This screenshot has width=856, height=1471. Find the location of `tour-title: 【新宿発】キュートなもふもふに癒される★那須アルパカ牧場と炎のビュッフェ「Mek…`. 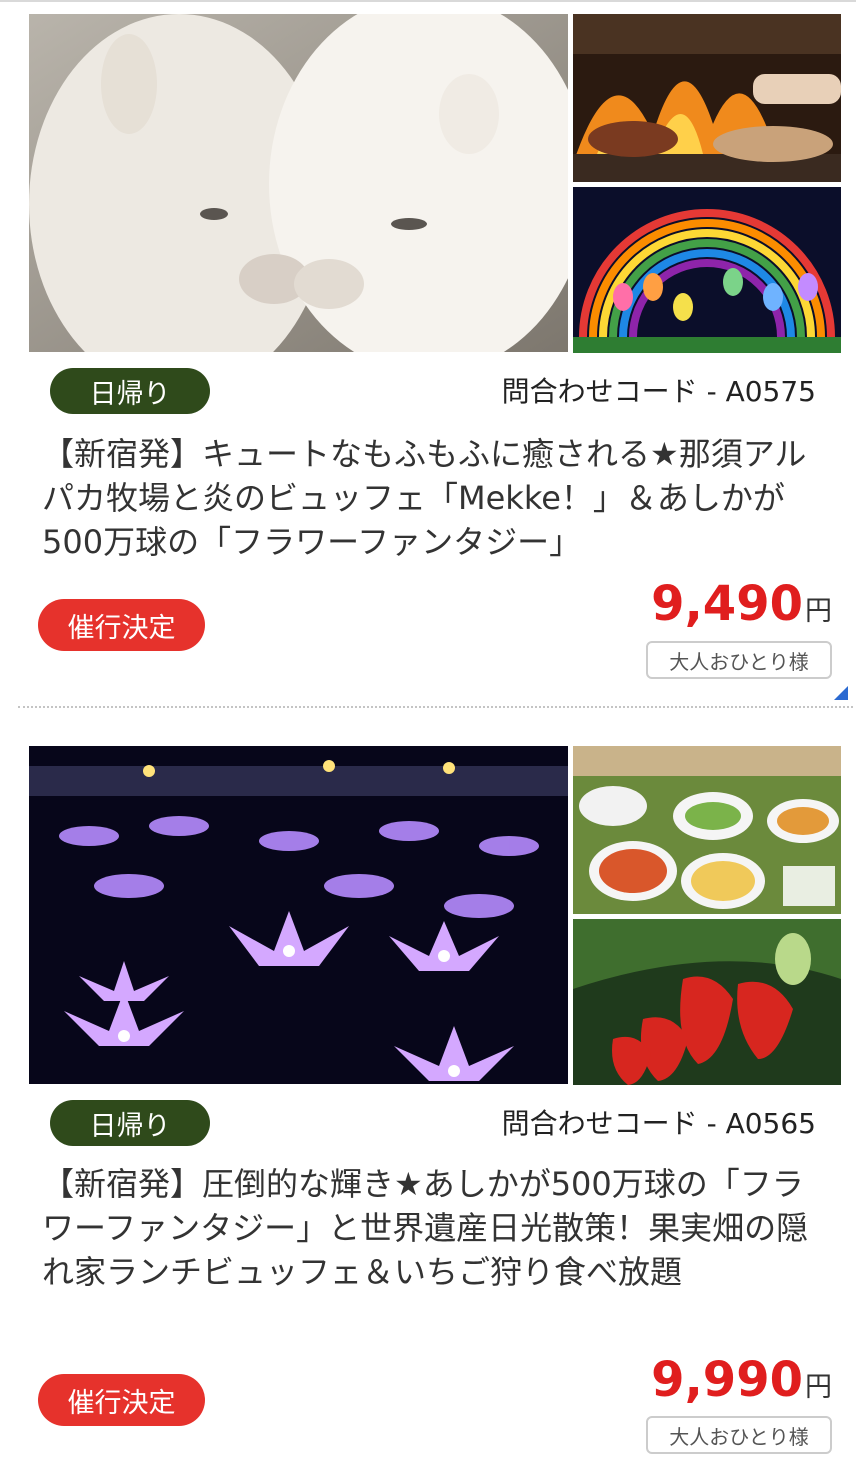

tour-title: 【新宿発】キュートなもふもふに癒される★那須アルパカ牧場と炎のビュッフェ「Mek… is located at coordinates (432, 498).